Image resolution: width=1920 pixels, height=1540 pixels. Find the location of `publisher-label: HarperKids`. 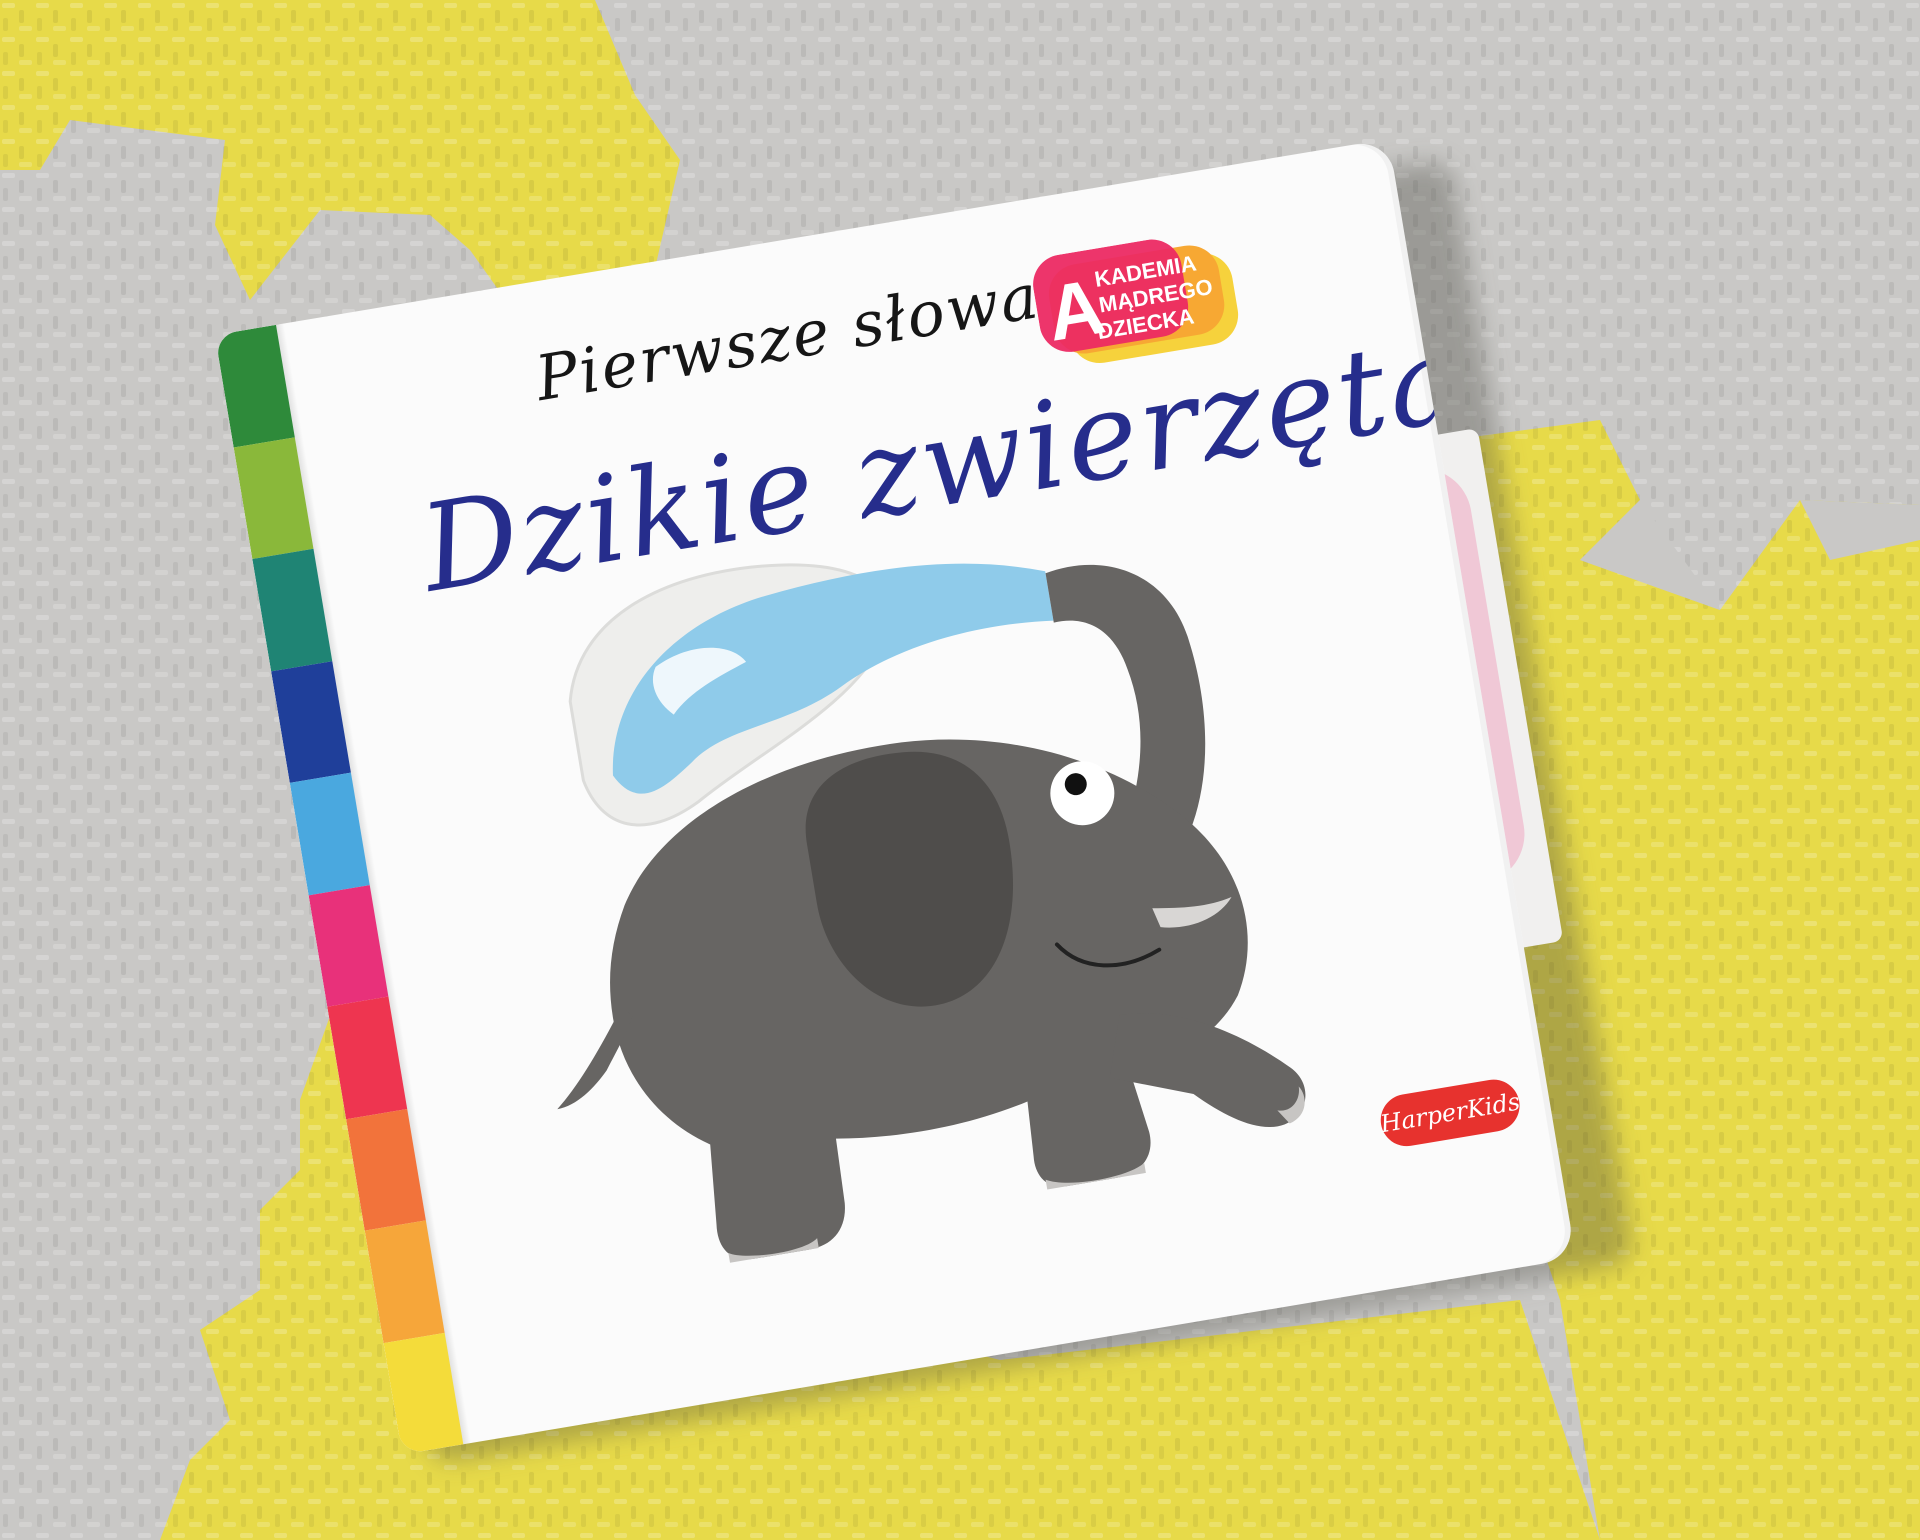

publisher-label: HarperKids is located at coordinates (1450, 1113).